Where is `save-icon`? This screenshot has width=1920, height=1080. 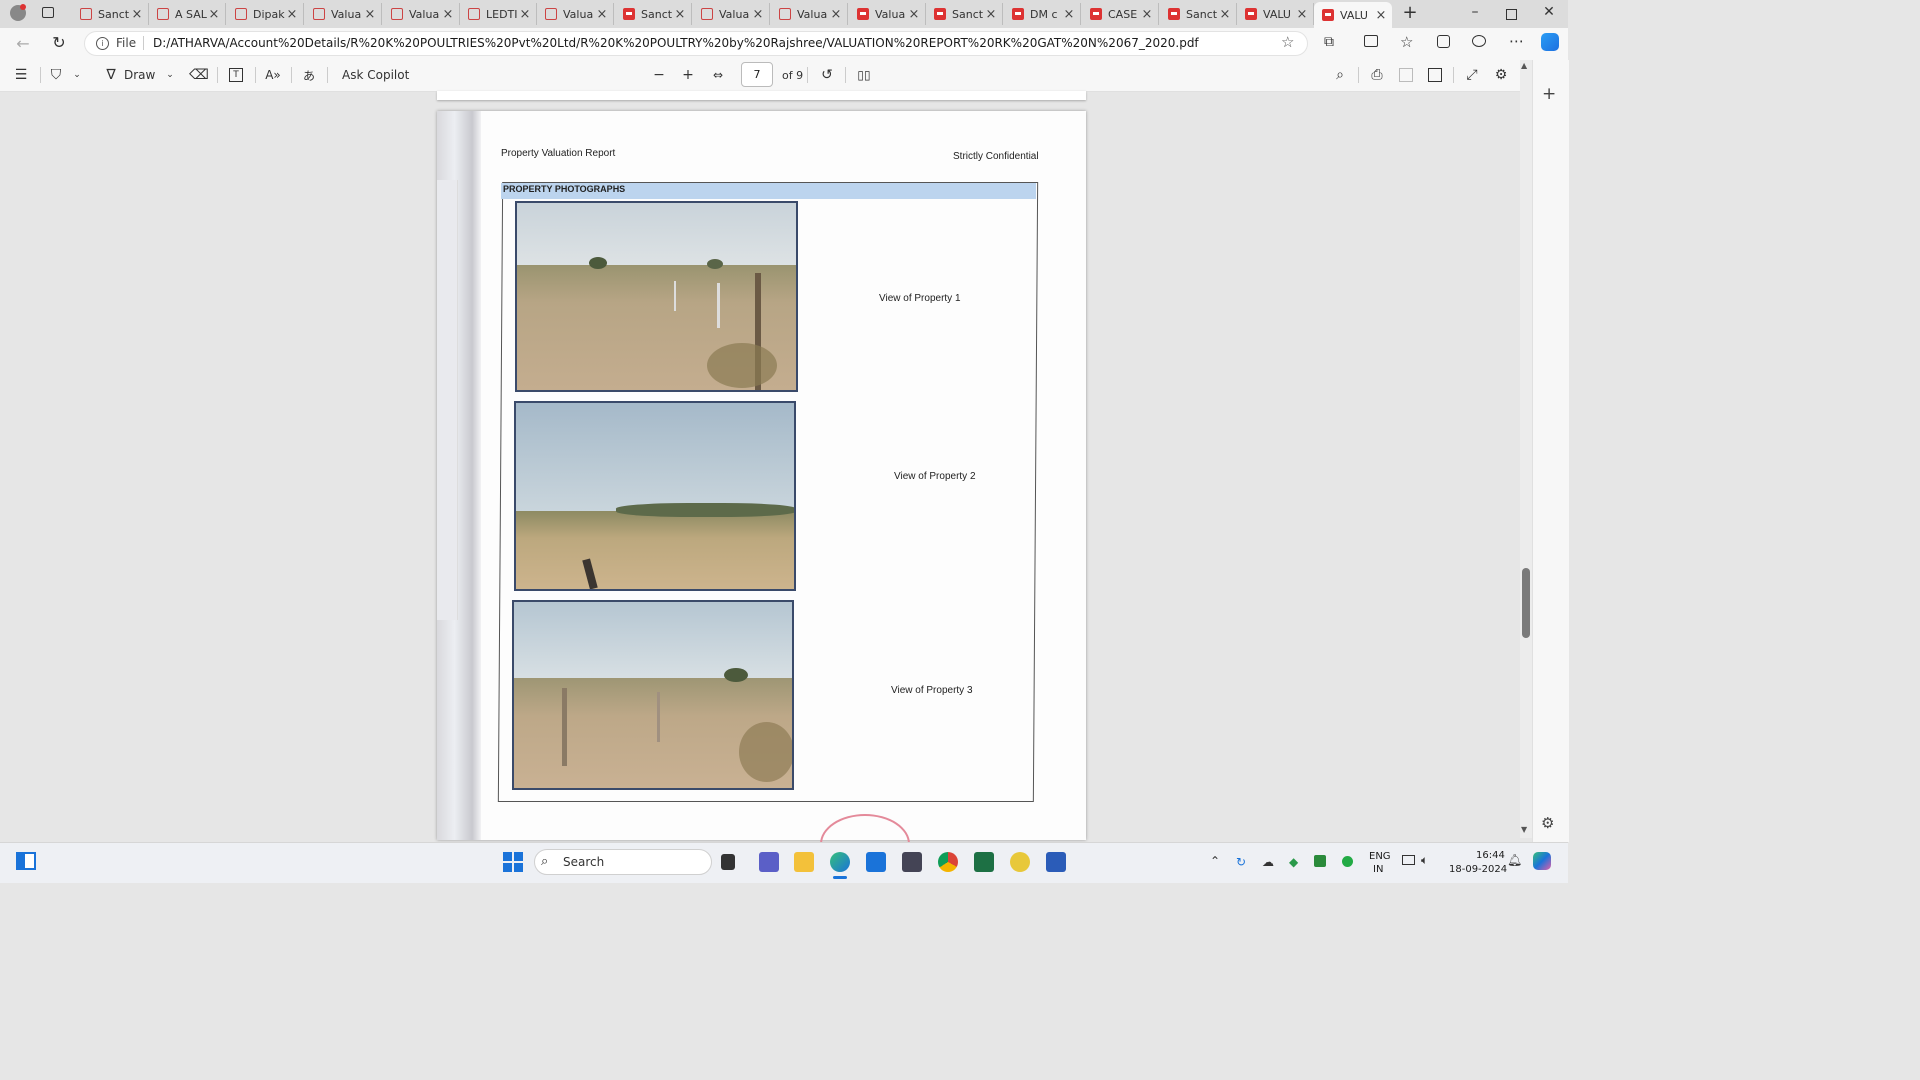
save-icon is located at coordinates (1406, 75).